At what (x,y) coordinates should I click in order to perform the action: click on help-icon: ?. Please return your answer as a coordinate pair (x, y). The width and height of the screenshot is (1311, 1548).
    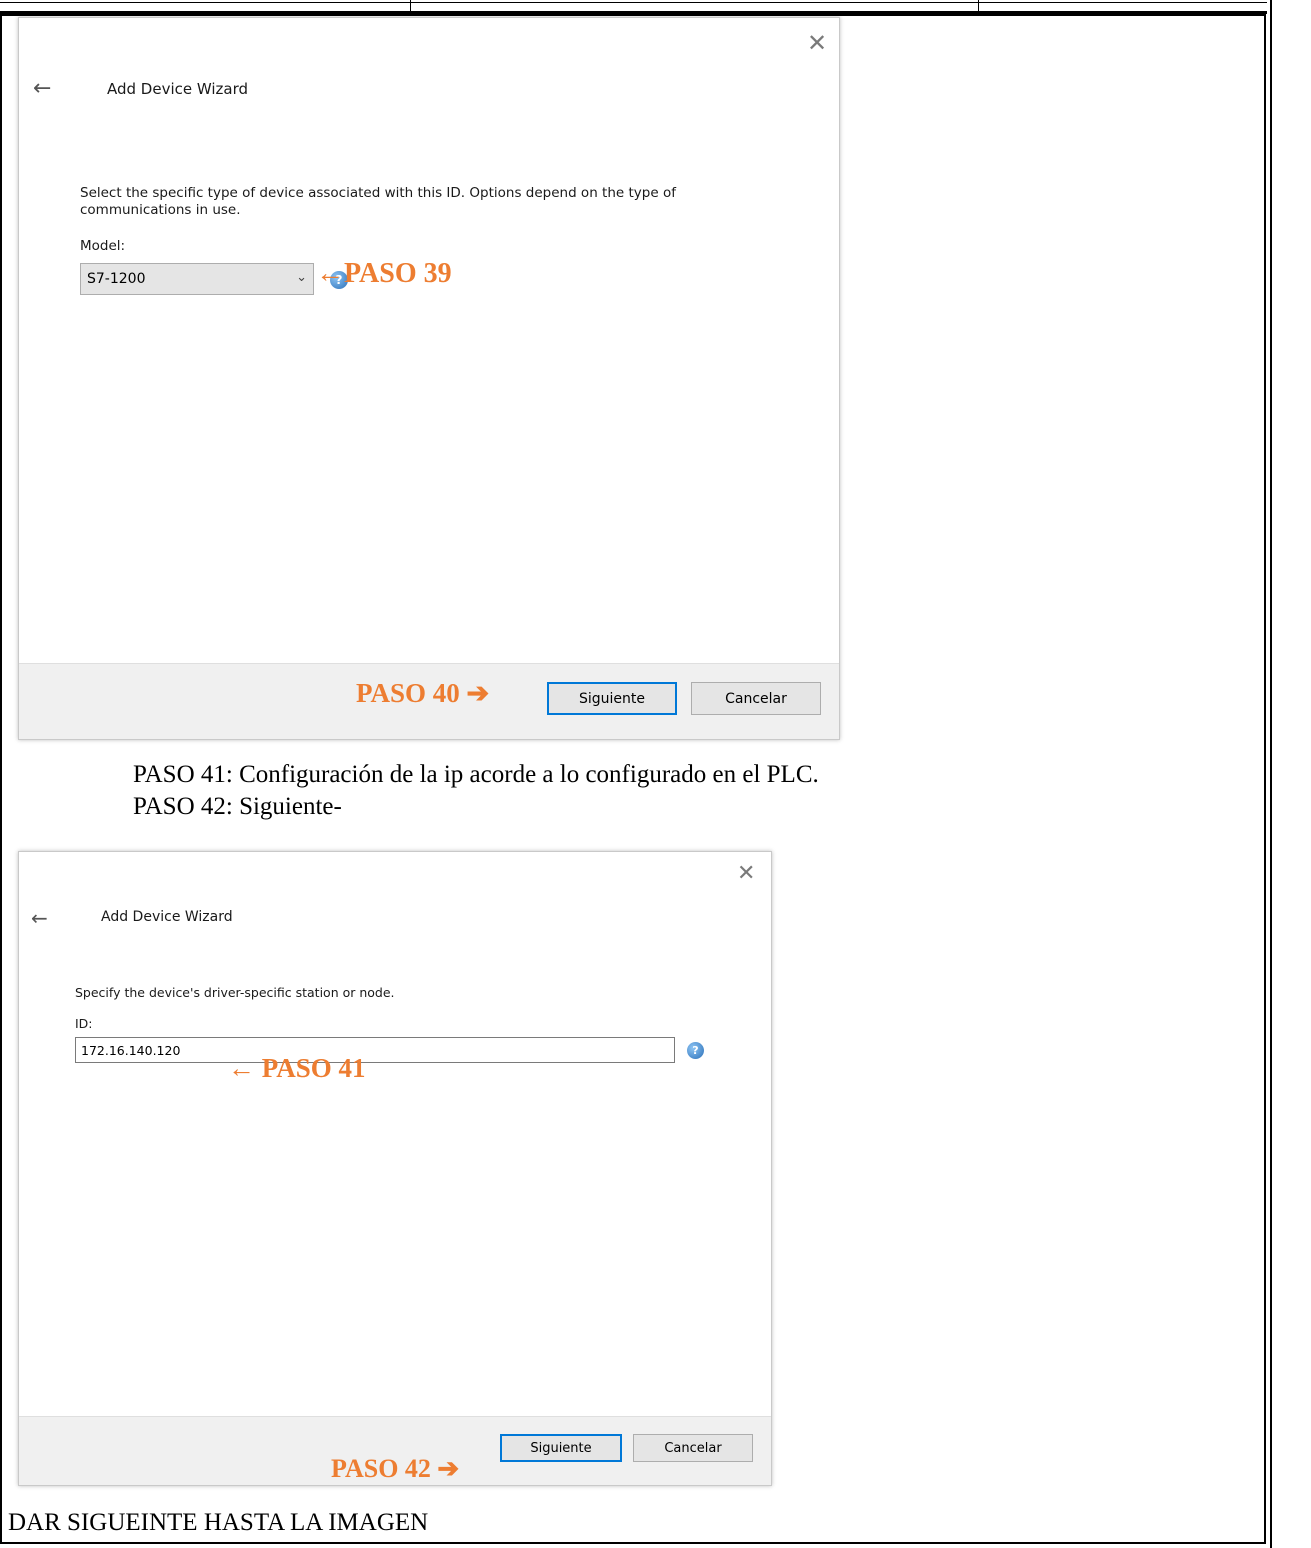
    Looking at the image, I should click on (695, 1050).